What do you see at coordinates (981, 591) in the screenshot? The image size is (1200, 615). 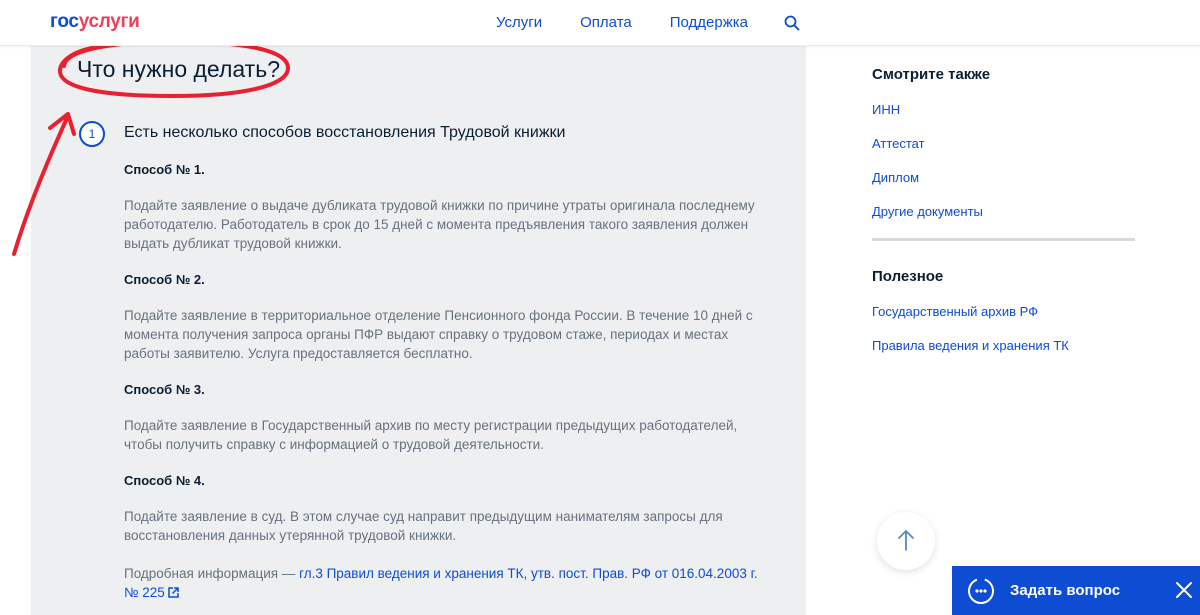 I see `support-operator-icon` at bounding box center [981, 591].